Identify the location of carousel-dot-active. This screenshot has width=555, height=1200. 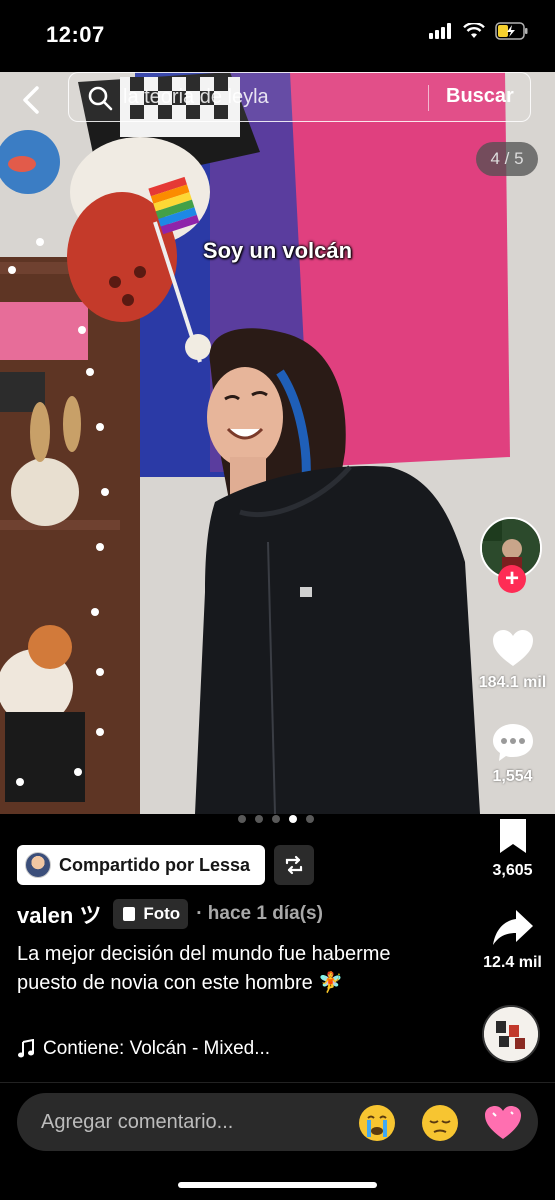
(293, 819).